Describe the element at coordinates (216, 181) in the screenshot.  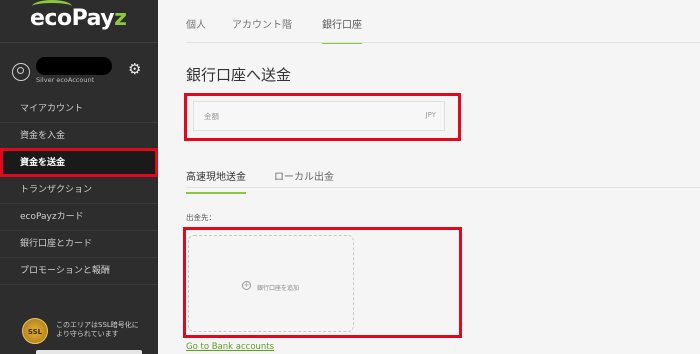
I see `tab-fast-local-transfer: 高速現地送金` at that location.